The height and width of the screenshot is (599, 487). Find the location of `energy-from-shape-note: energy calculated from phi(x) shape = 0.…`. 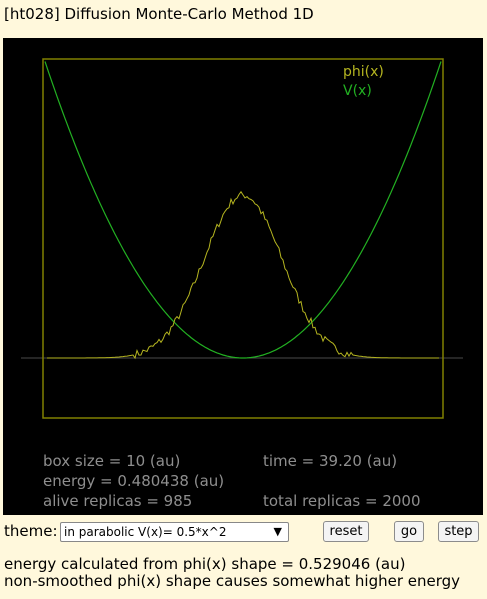

energy-from-shape-note: energy calculated from phi(x) shape = 0.… is located at coordinates (205, 564).